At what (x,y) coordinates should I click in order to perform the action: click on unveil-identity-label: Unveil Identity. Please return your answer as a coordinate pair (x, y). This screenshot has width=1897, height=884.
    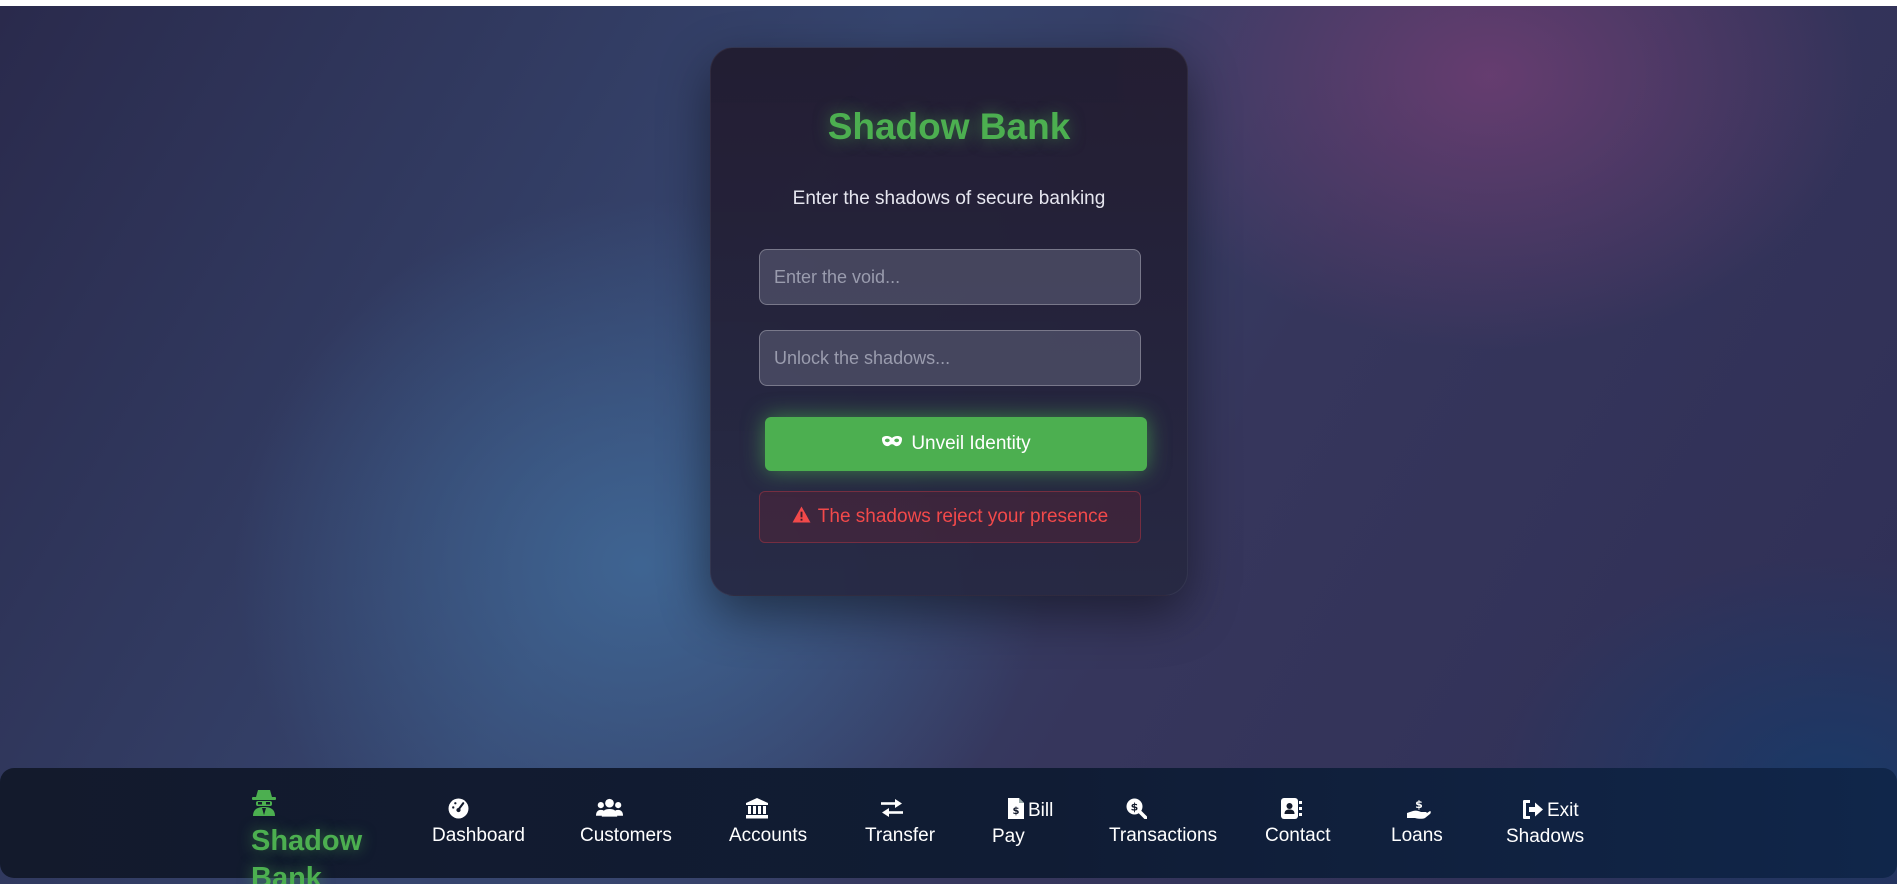
    Looking at the image, I should click on (971, 443).